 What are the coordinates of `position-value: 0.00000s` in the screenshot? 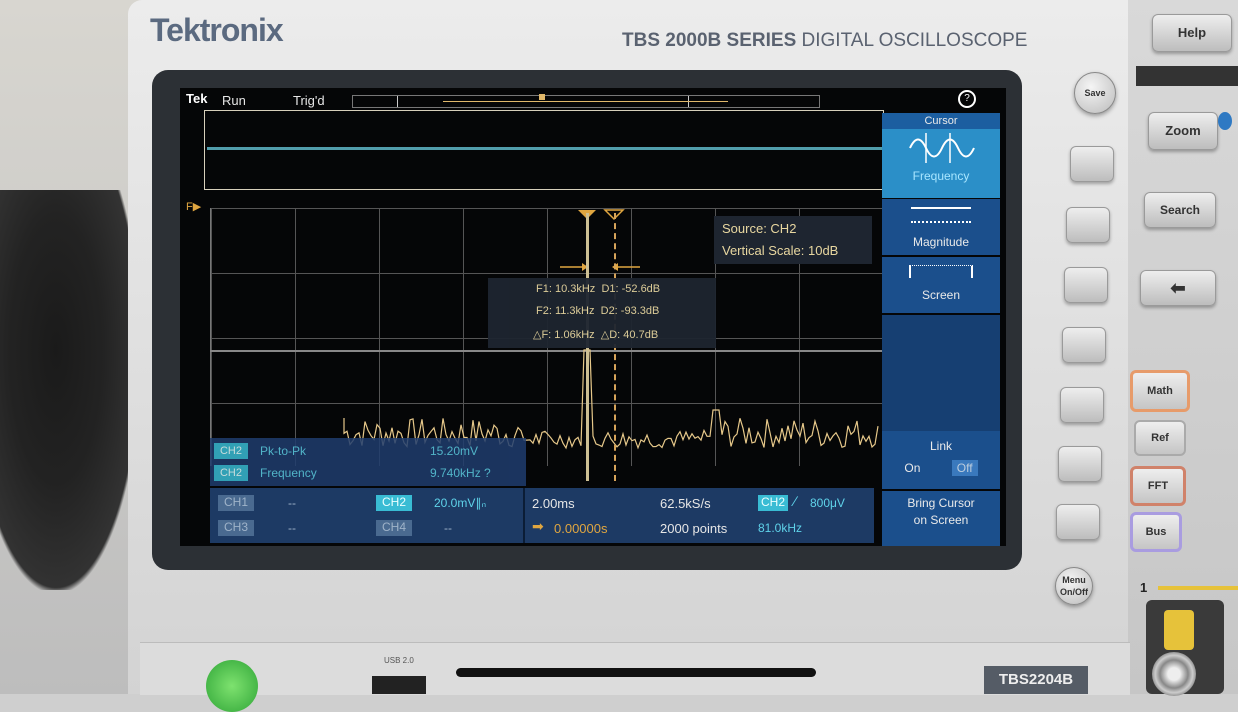 It's located at (581, 528).